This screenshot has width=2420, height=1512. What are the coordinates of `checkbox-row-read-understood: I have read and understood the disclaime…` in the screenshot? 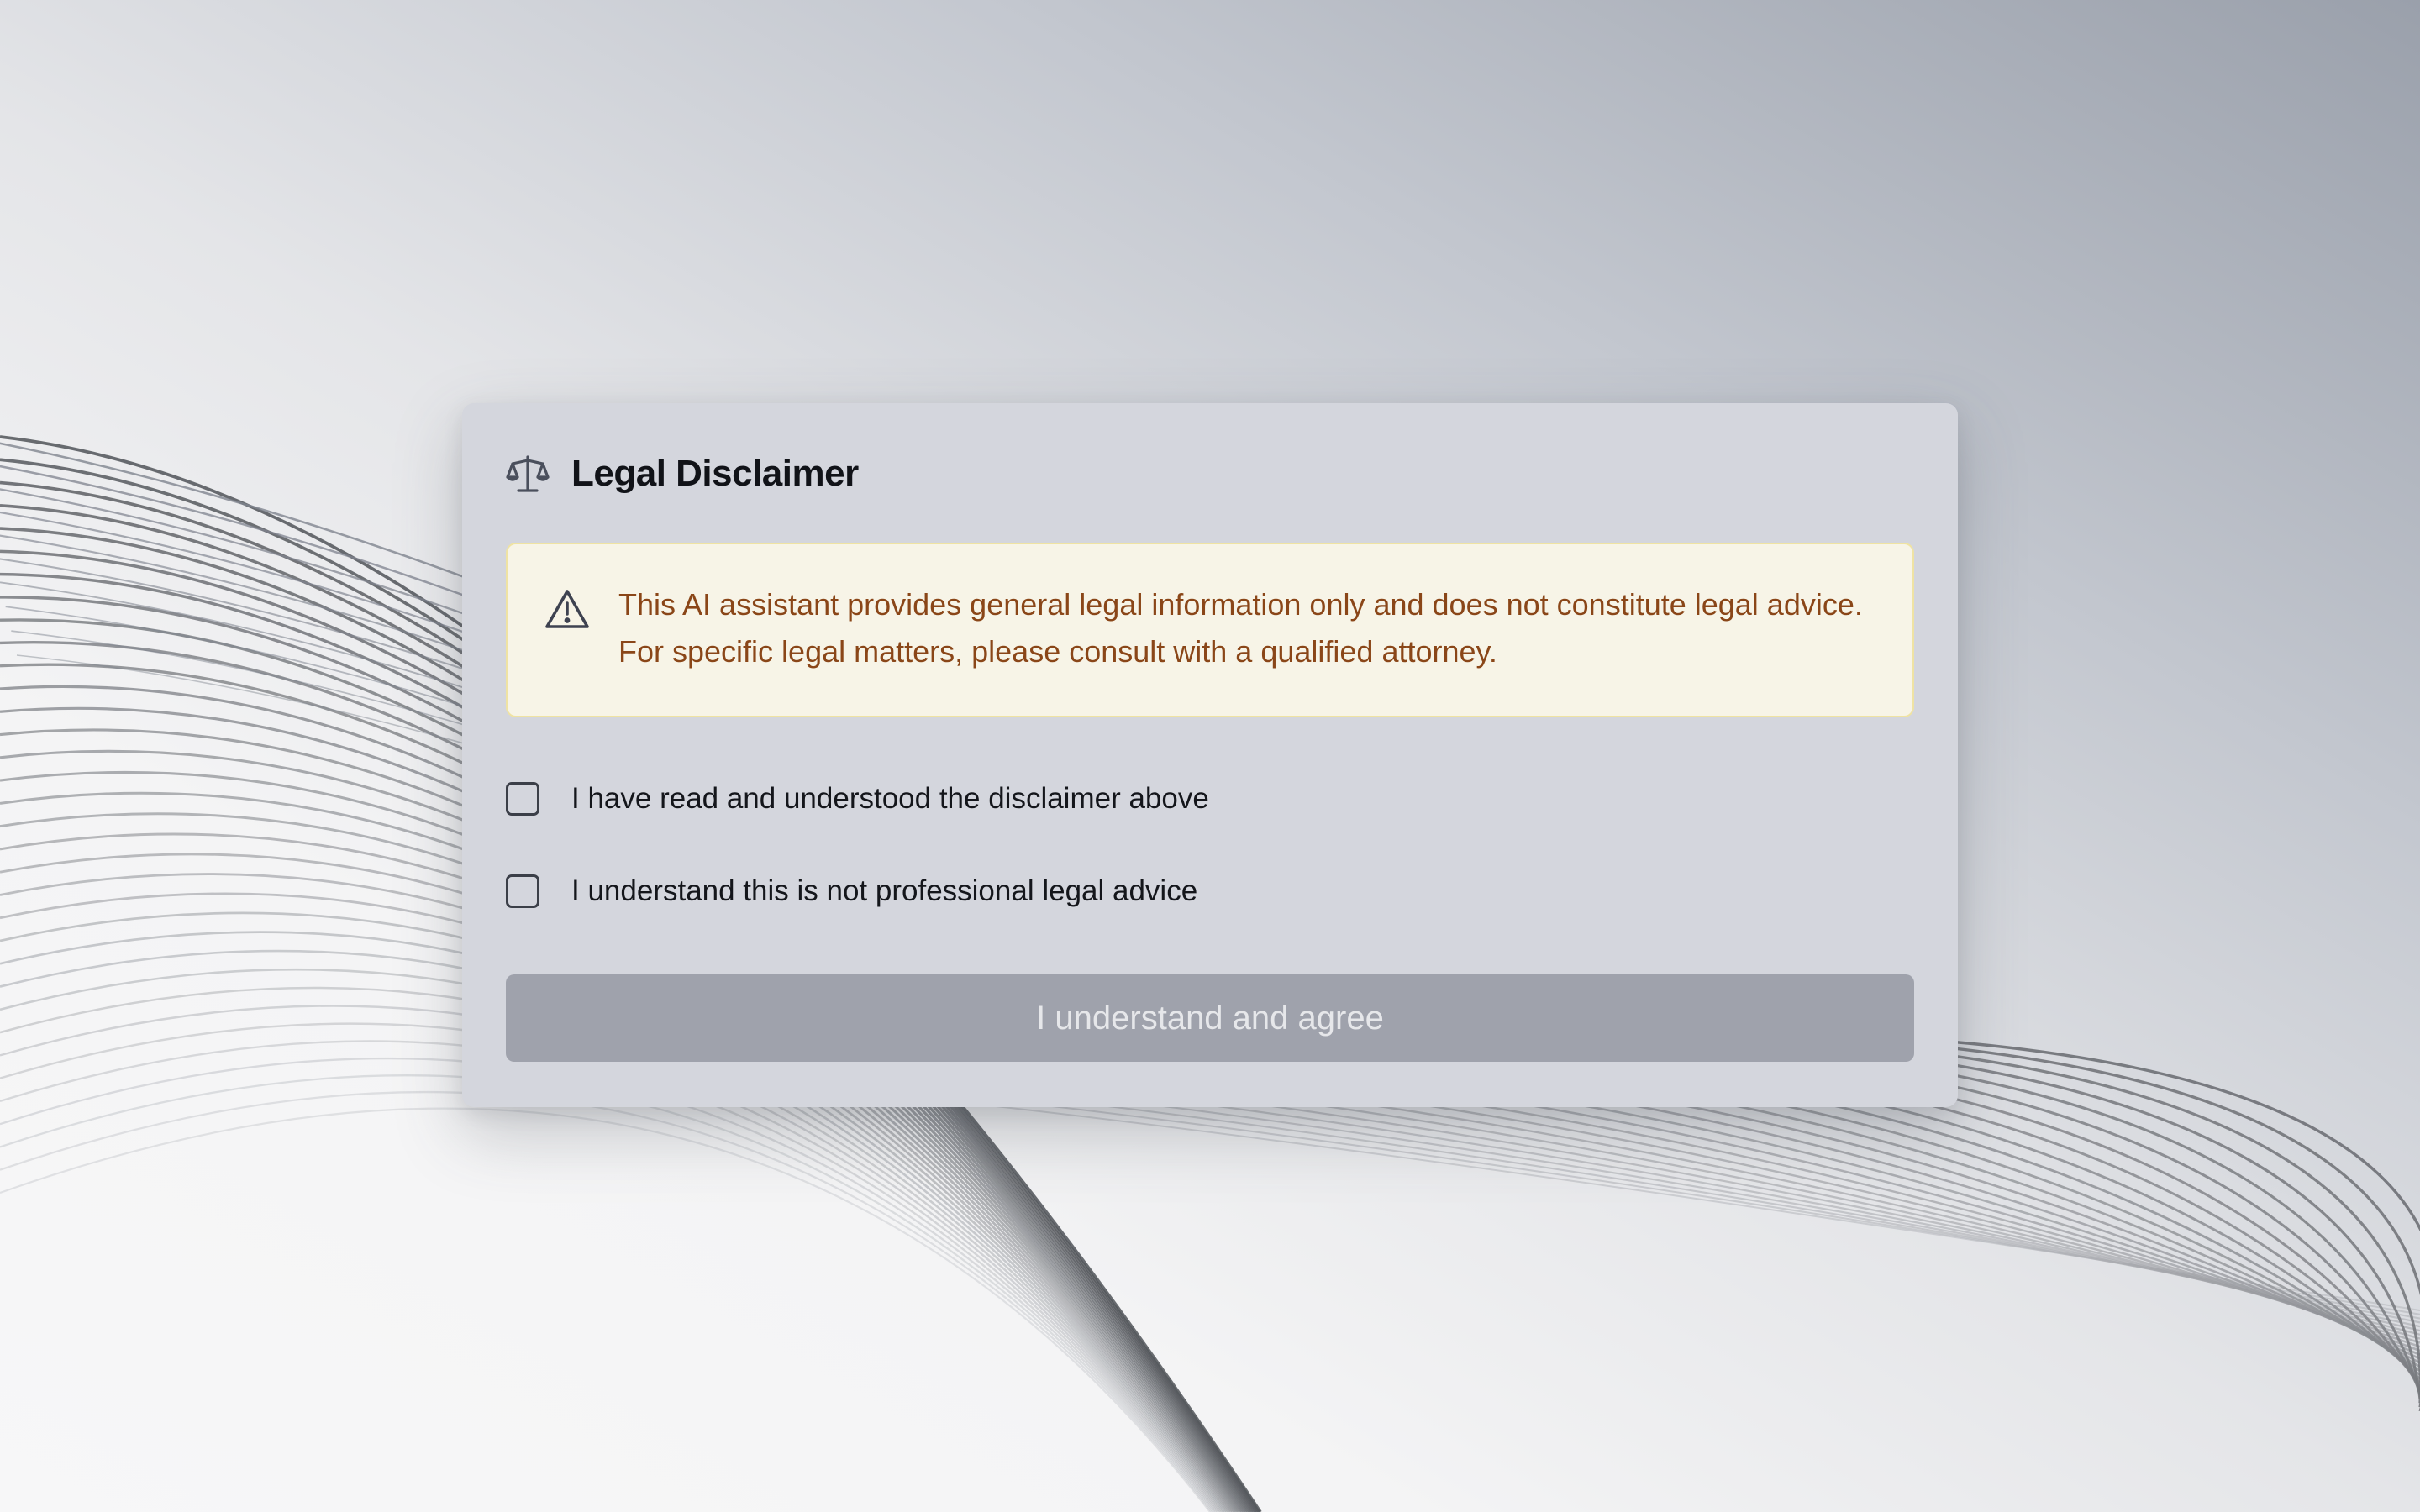 It's located at (857, 799).